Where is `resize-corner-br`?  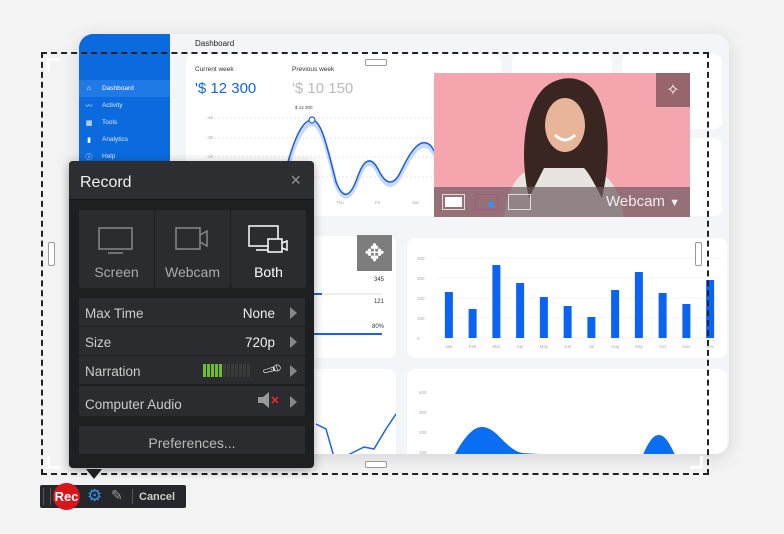
resize-corner-br is located at coordinates (696, 462).